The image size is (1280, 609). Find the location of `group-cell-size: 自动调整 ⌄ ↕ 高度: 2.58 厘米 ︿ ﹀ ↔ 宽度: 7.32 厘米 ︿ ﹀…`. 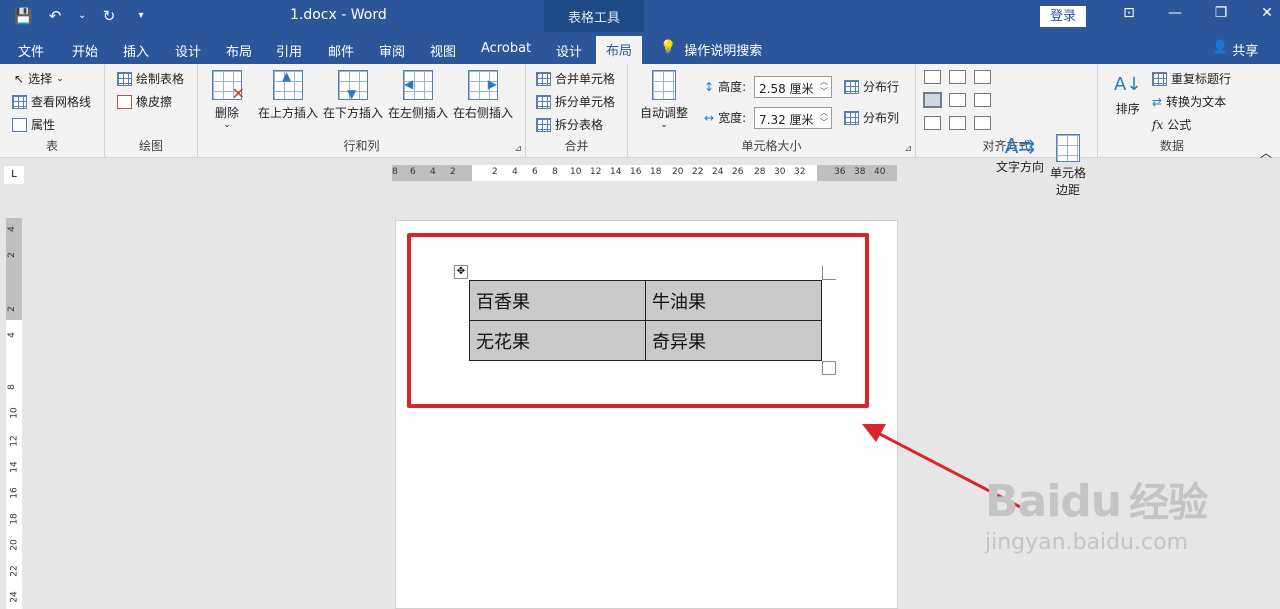

group-cell-size: 自动调整 ⌄ ↕ 高度: 2.58 厘米 ︿ ﹀ ↔ 宽度: 7.32 厘米 ︿ ﹀… is located at coordinates (772, 111).